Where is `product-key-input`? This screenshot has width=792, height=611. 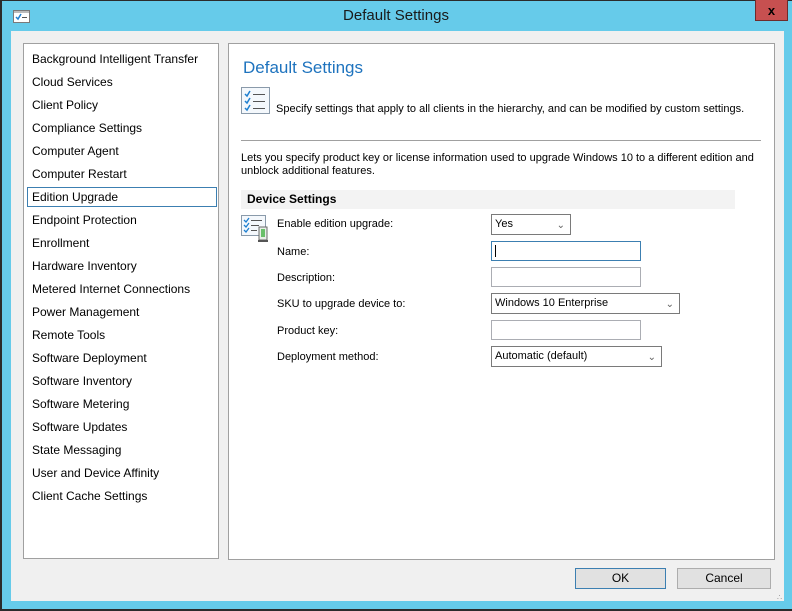
product-key-input is located at coordinates (566, 330).